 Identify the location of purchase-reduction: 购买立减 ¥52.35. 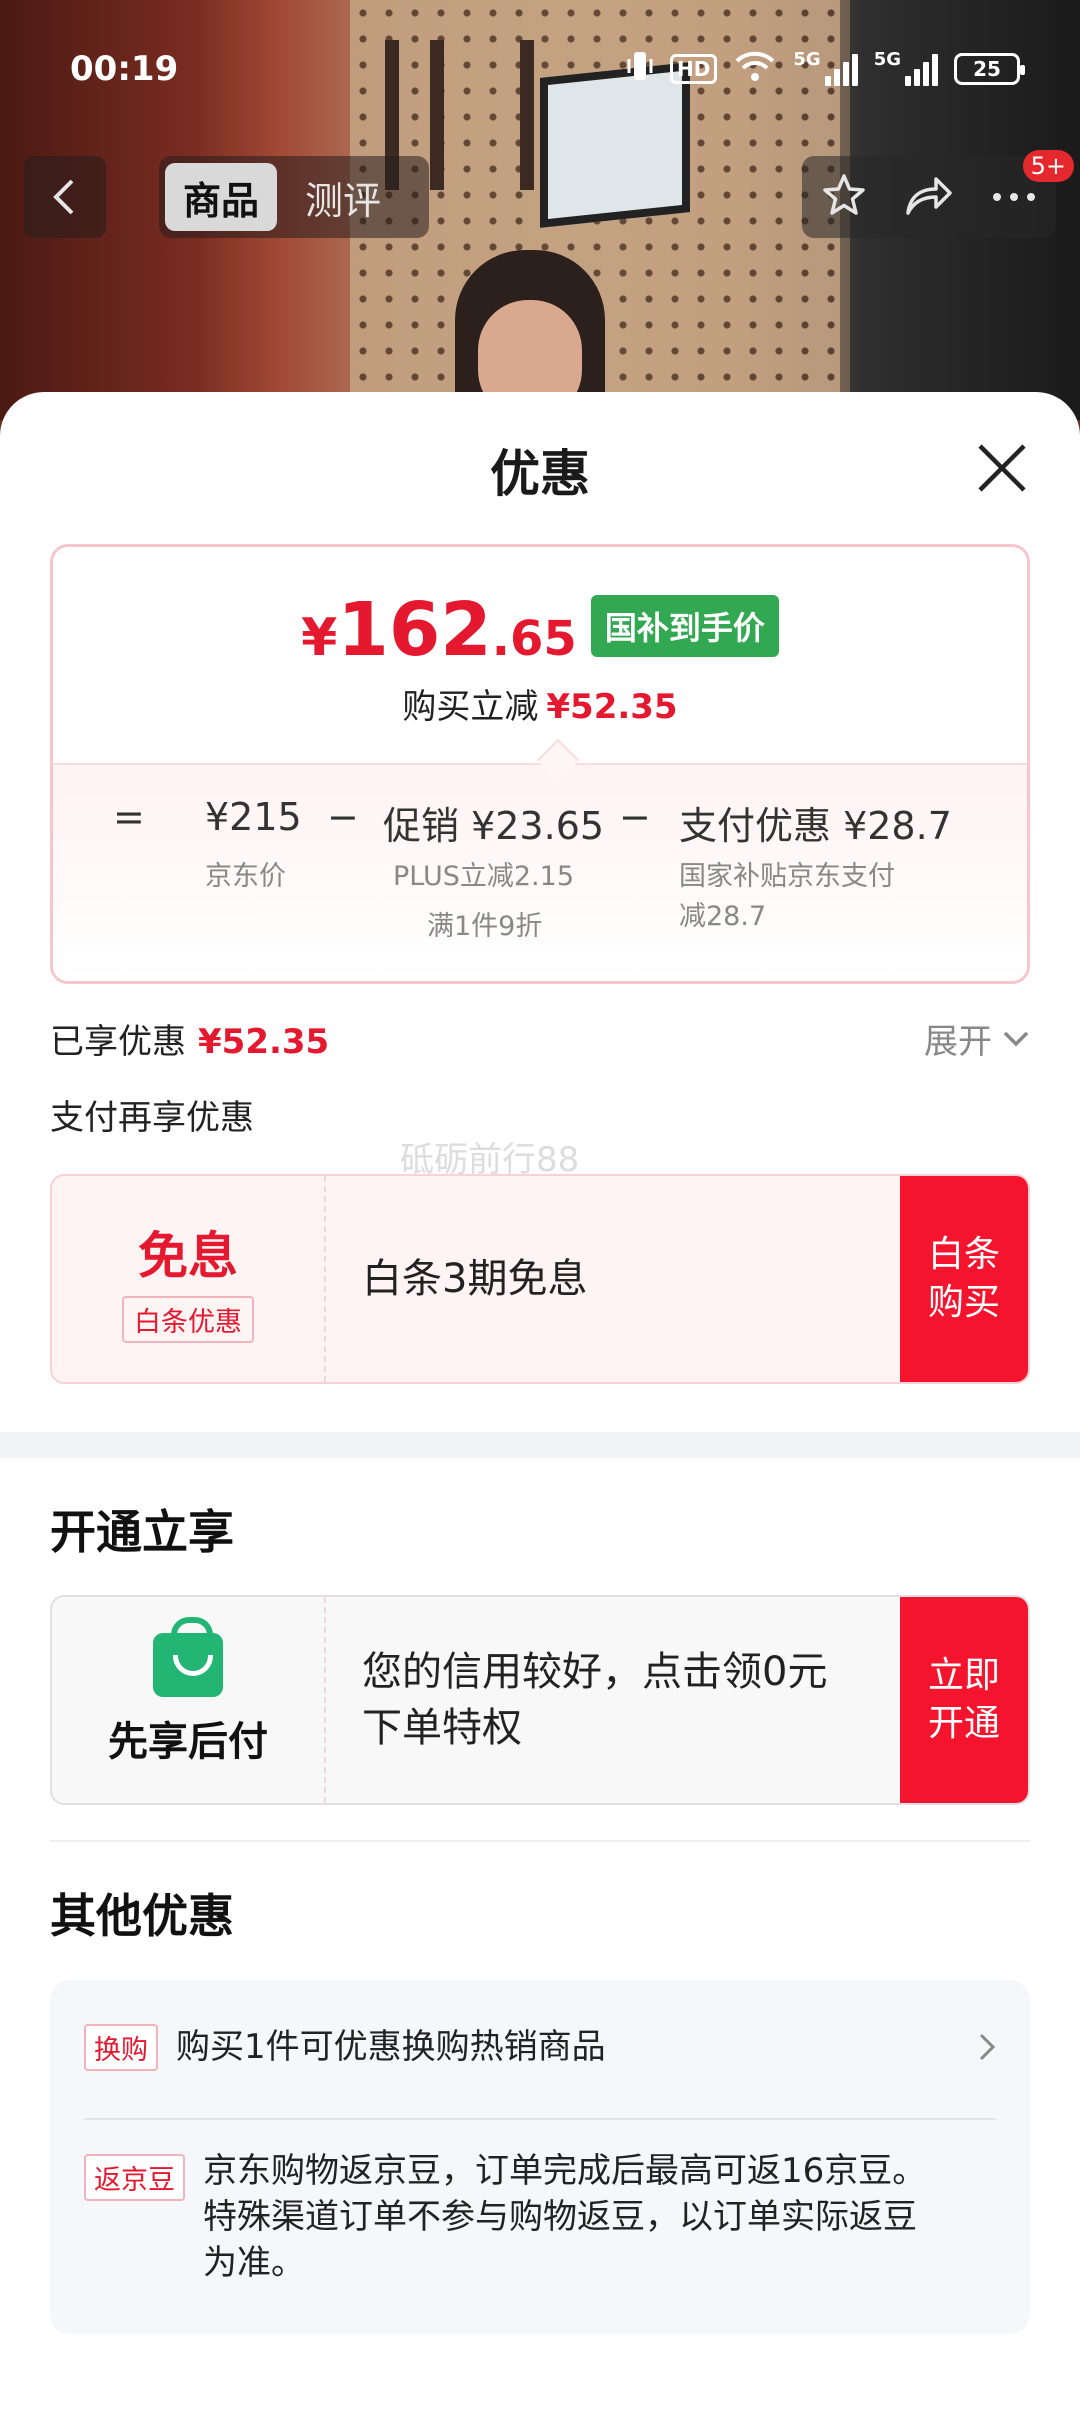
(540, 703).